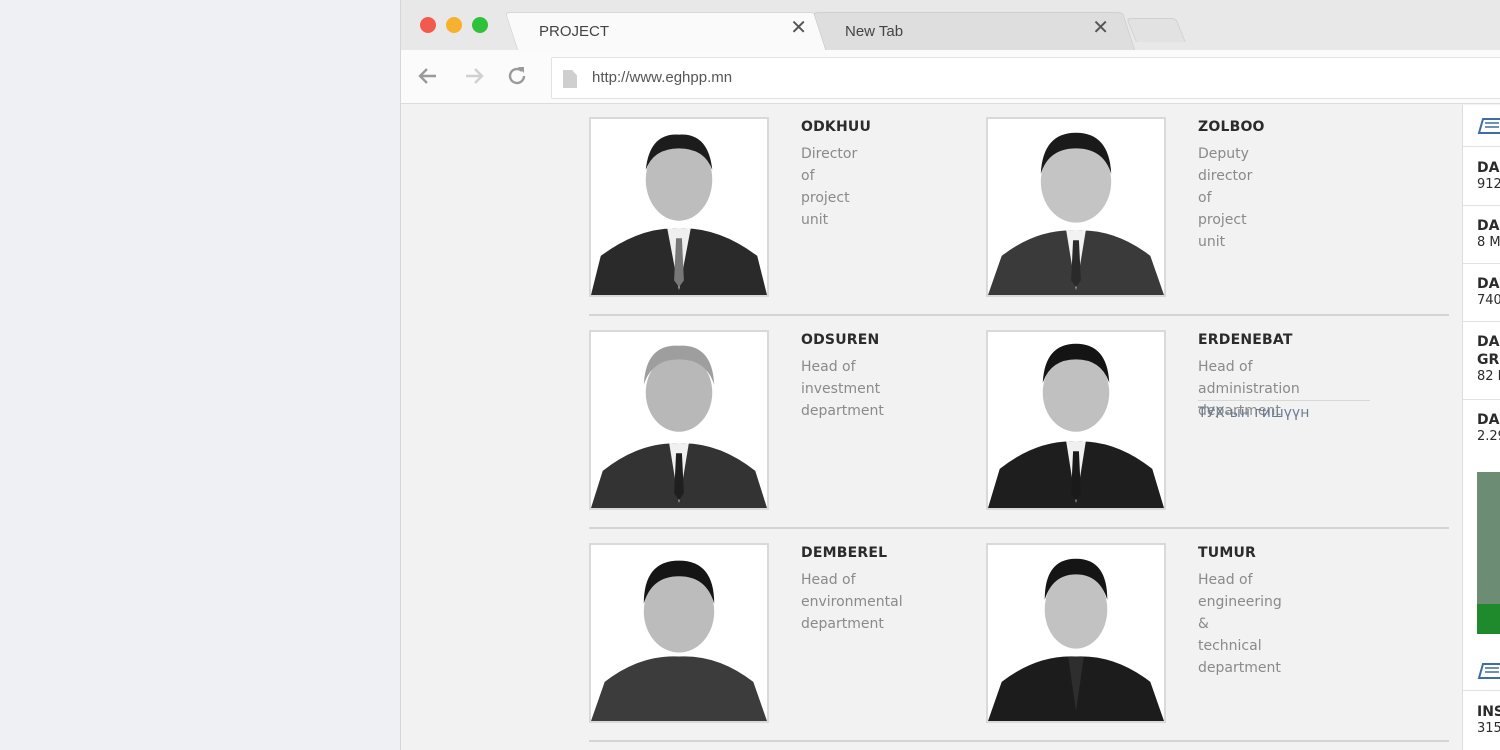 The image size is (1500, 750). I want to click on sidebar-banner-image, so click(1488, 553).